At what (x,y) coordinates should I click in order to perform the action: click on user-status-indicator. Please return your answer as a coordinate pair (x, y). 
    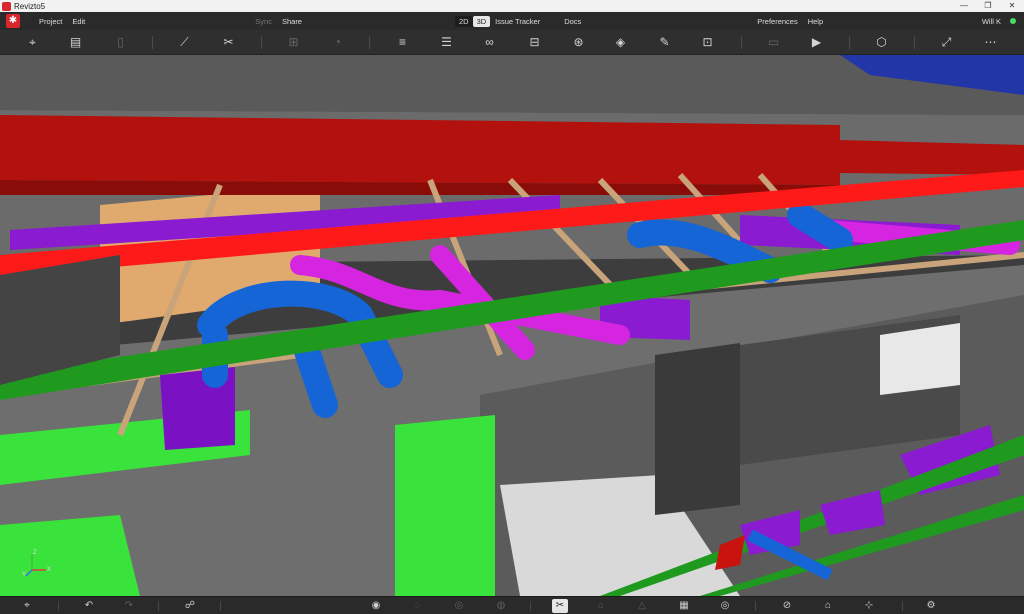
    Looking at the image, I should click on (1013, 21).